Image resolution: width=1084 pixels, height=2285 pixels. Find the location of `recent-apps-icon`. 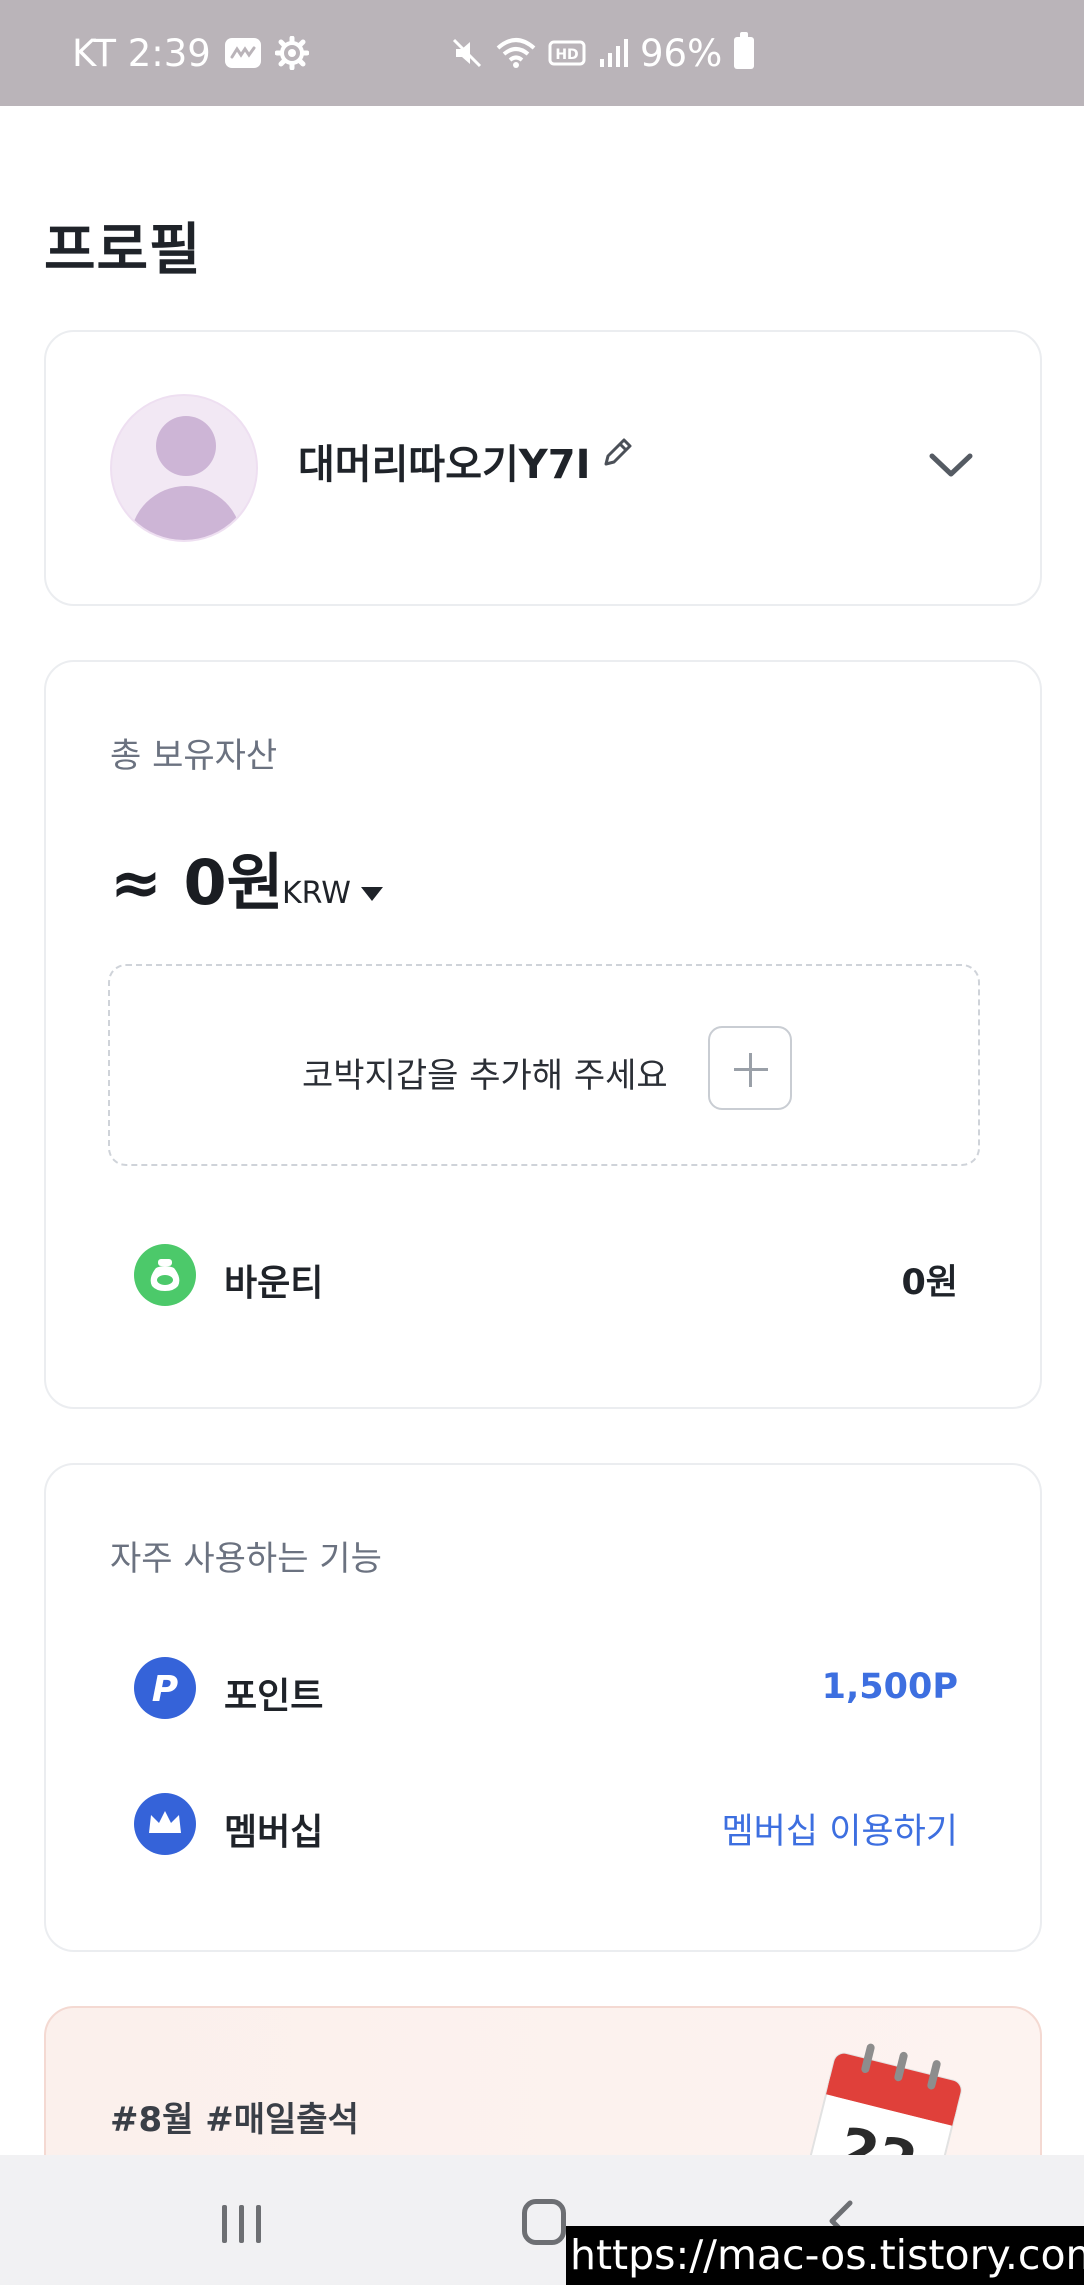

recent-apps-icon is located at coordinates (243, 2224).